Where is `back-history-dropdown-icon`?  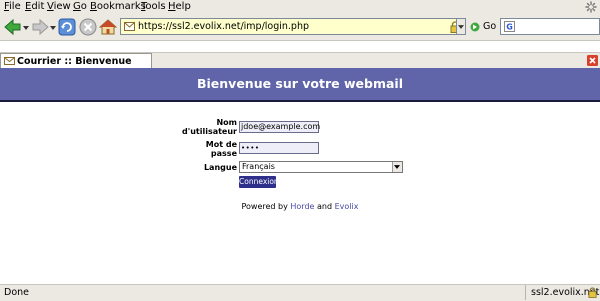 back-history-dropdown-icon is located at coordinates (26, 28).